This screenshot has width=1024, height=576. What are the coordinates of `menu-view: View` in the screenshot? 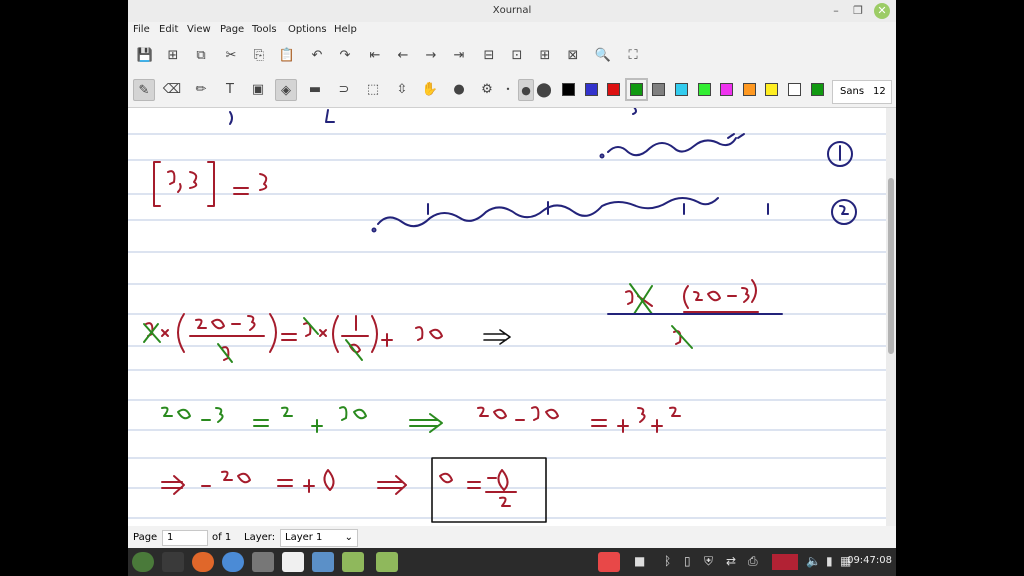 It's located at (199, 29).